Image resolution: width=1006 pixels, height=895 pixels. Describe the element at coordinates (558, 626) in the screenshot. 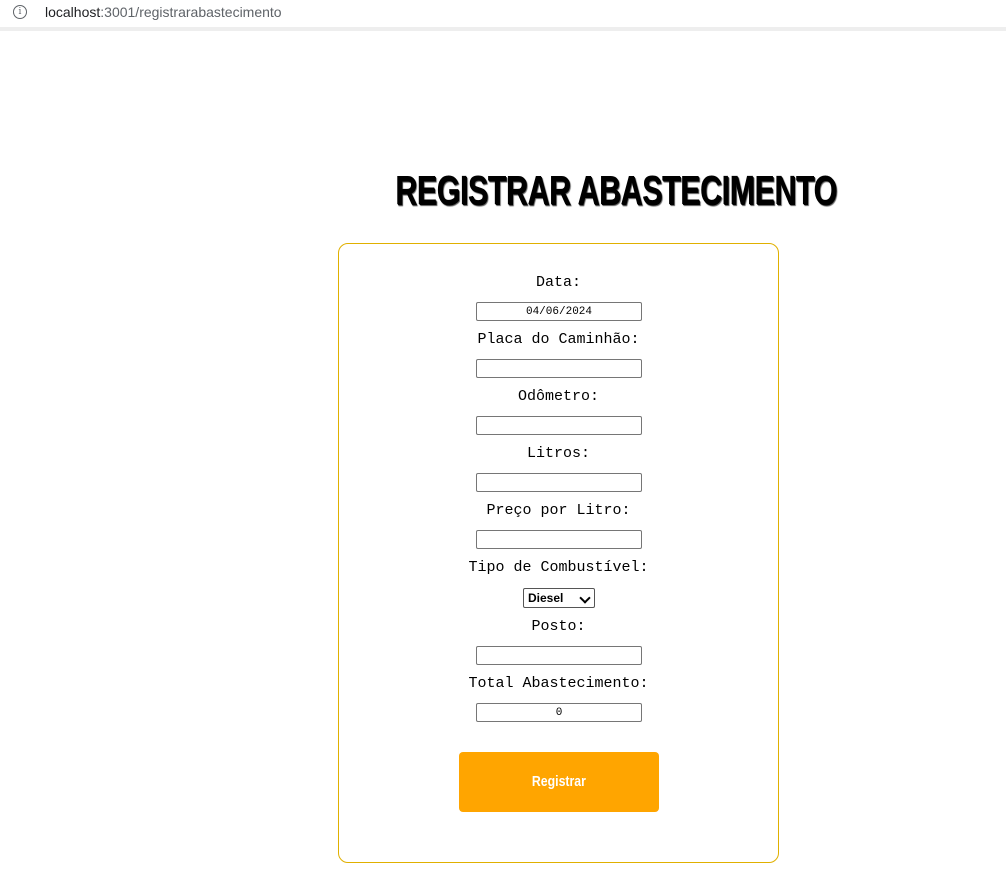

I see `station-label: Posto:` at that location.